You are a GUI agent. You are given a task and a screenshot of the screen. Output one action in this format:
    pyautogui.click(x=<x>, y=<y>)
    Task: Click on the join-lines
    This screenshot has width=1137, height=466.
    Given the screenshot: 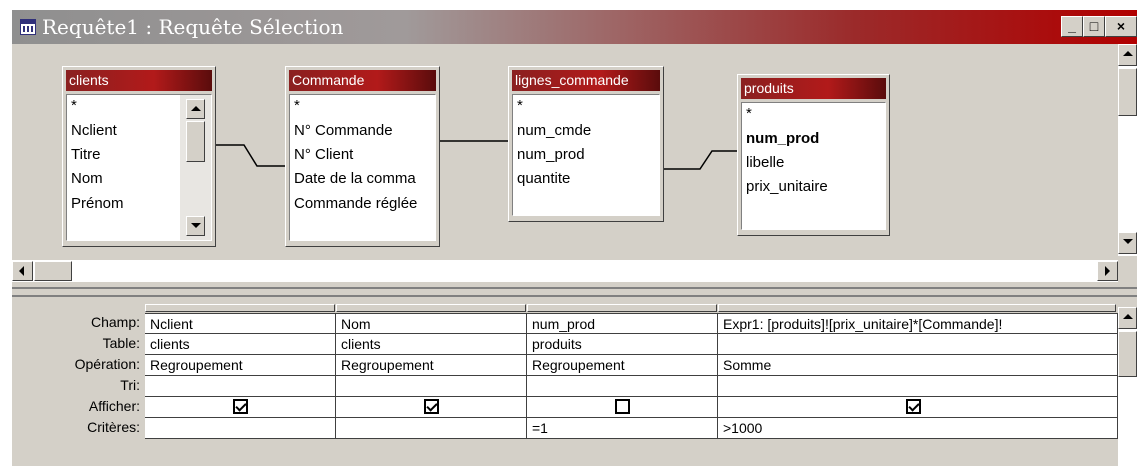 What is the action you would take?
    pyautogui.click(x=476, y=155)
    